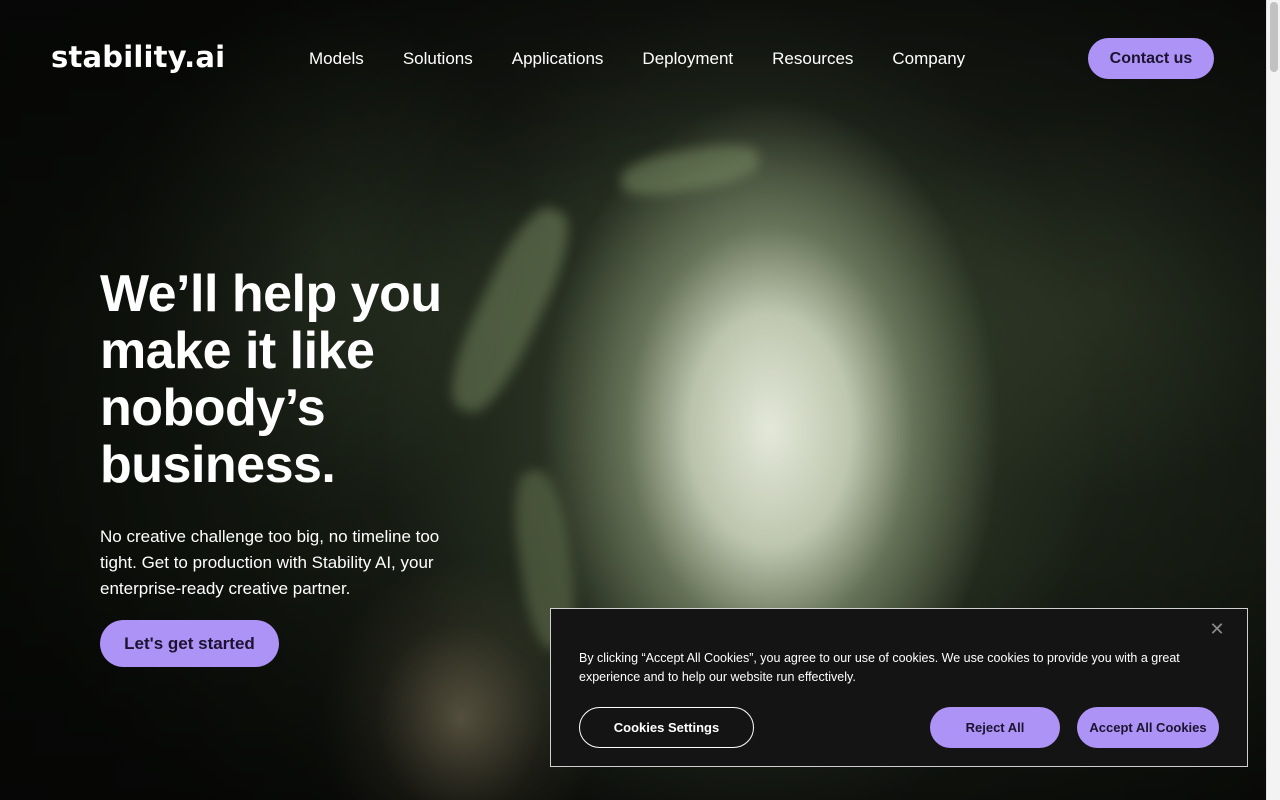 Image resolution: width=1280 pixels, height=800 pixels. What do you see at coordinates (687, 59) in the screenshot?
I see `nav-item-deployment: Deployment` at bounding box center [687, 59].